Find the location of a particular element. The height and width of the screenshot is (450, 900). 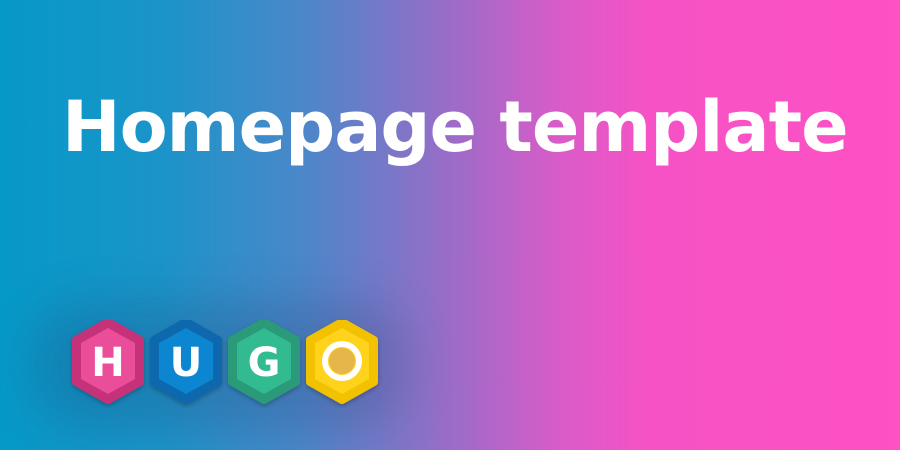

logo-letter-g-hexagon: G is located at coordinates (264, 362).